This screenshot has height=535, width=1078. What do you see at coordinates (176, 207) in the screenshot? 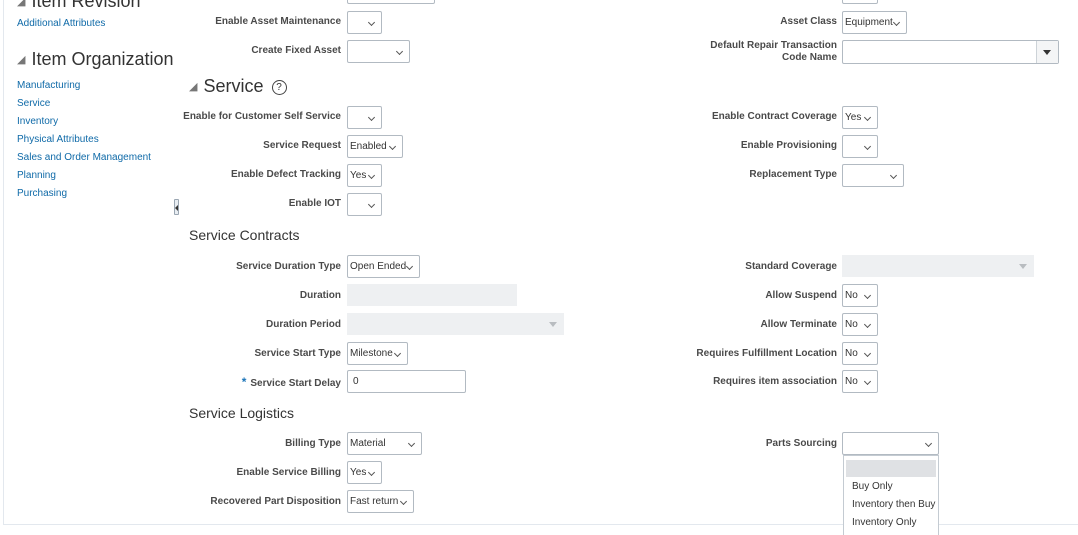
I see `pane-splitter-collapse-handle` at bounding box center [176, 207].